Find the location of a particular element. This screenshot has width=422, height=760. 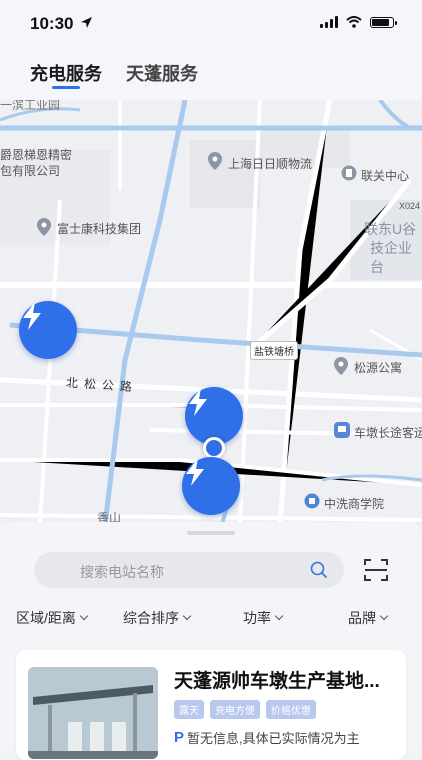

filter-power: 功率 is located at coordinates (263, 618).